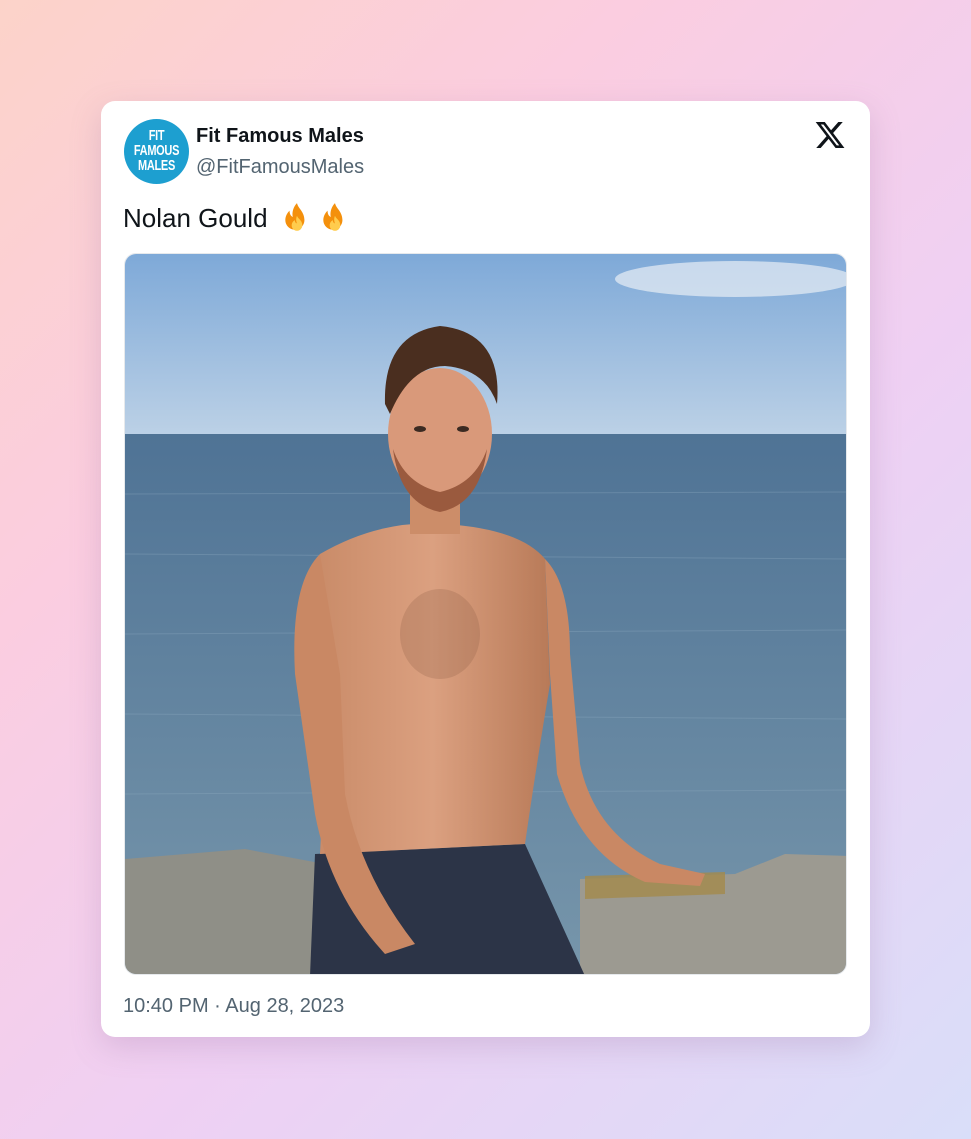  What do you see at coordinates (156, 135) in the screenshot?
I see `avatar-text-line-1: FIT` at bounding box center [156, 135].